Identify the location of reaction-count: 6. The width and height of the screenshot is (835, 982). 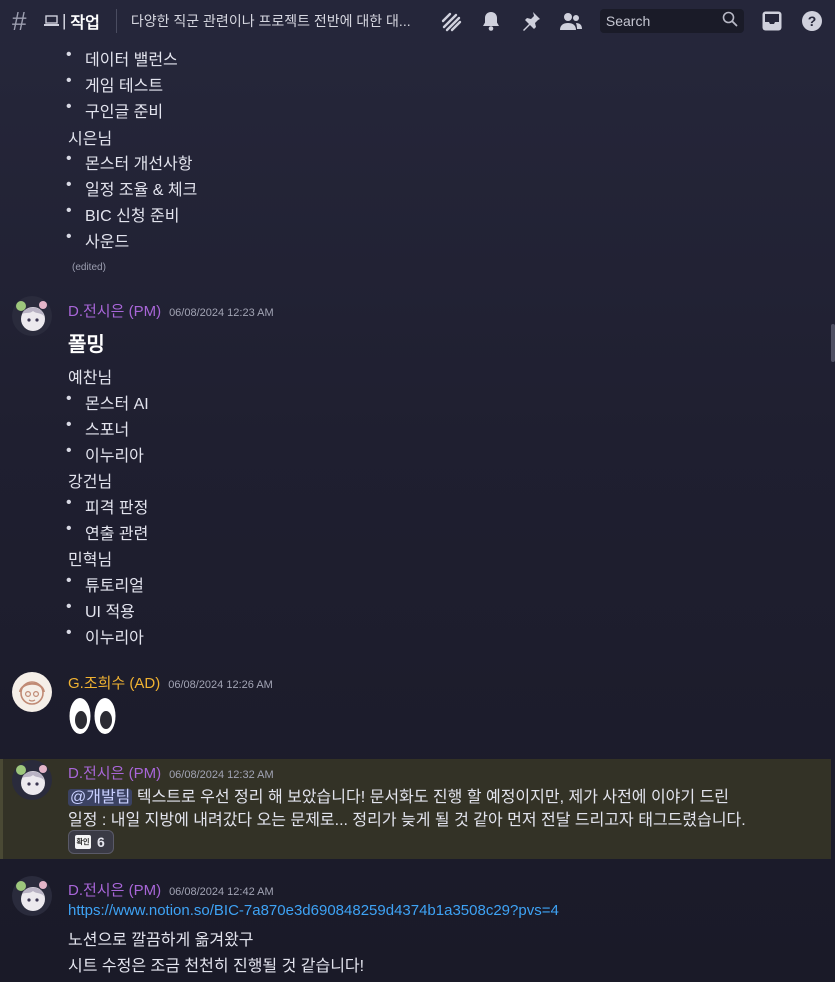
(101, 842).